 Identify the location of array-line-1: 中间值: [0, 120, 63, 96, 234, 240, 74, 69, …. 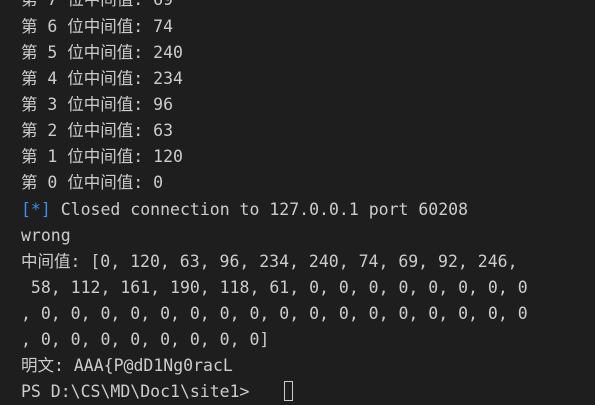
(269, 261).